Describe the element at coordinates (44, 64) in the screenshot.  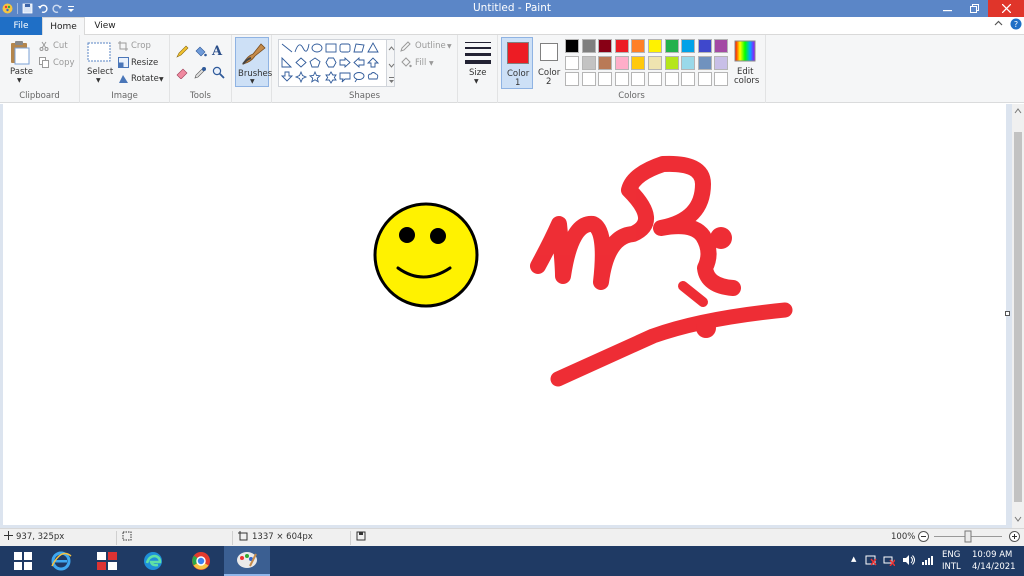
I see `copy-icon` at that location.